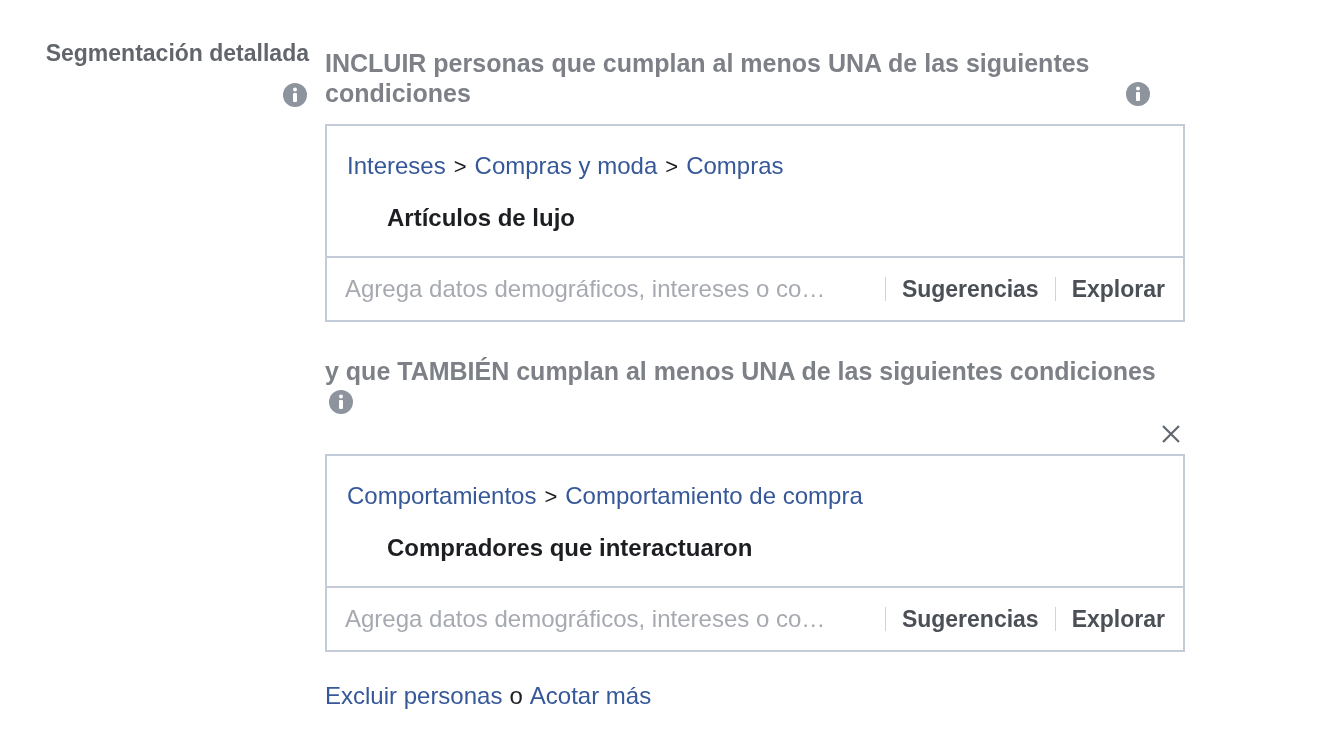  Describe the element at coordinates (516, 696) in the screenshot. I see `conjunction-text: o` at that location.